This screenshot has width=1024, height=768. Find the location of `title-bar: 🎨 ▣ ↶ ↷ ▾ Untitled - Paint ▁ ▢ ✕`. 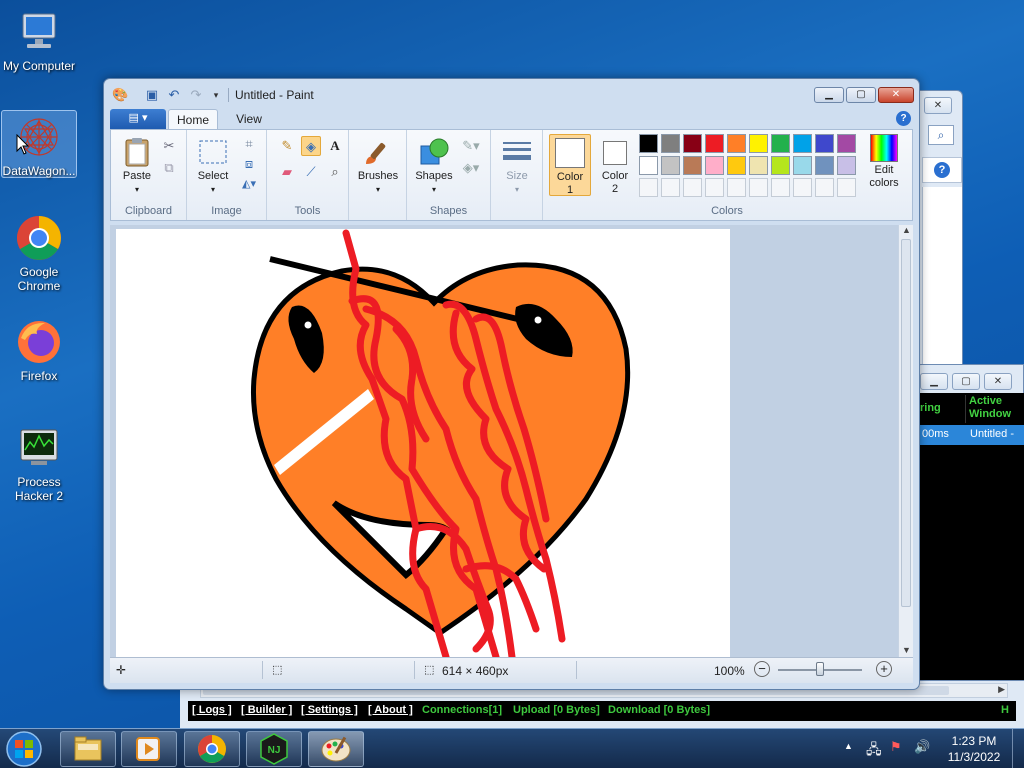

title-bar: 🎨 ▣ ↶ ↷ ▾ Untitled - Paint ▁ ▢ ✕ is located at coordinates (511, 94).